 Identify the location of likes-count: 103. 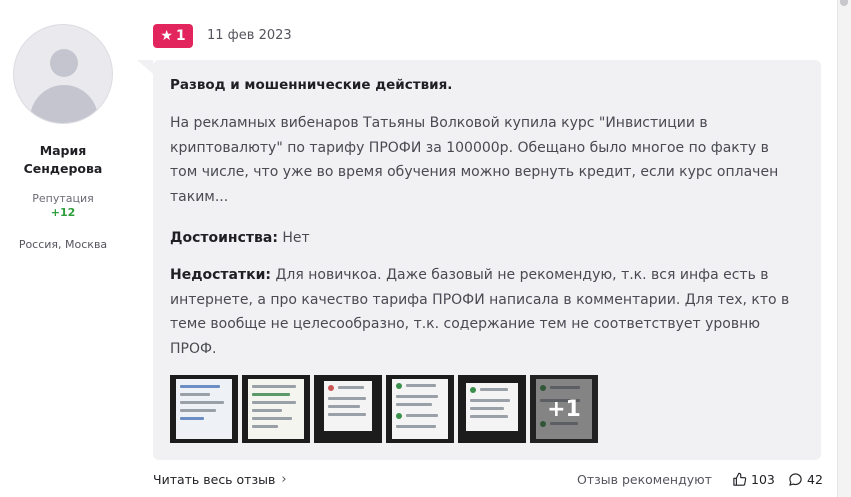
(763, 479).